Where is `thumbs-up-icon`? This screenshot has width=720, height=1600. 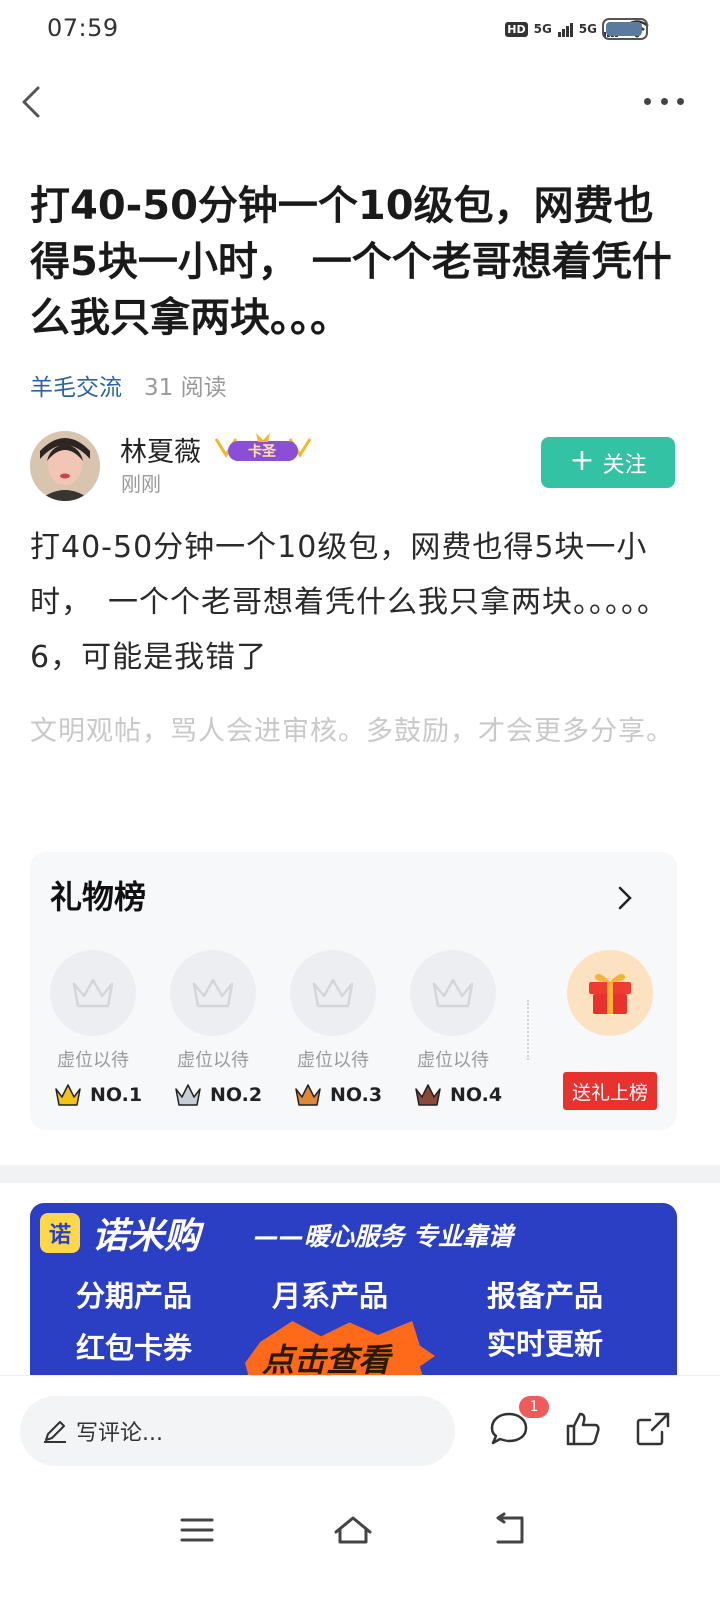 thumbs-up-icon is located at coordinates (583, 1429).